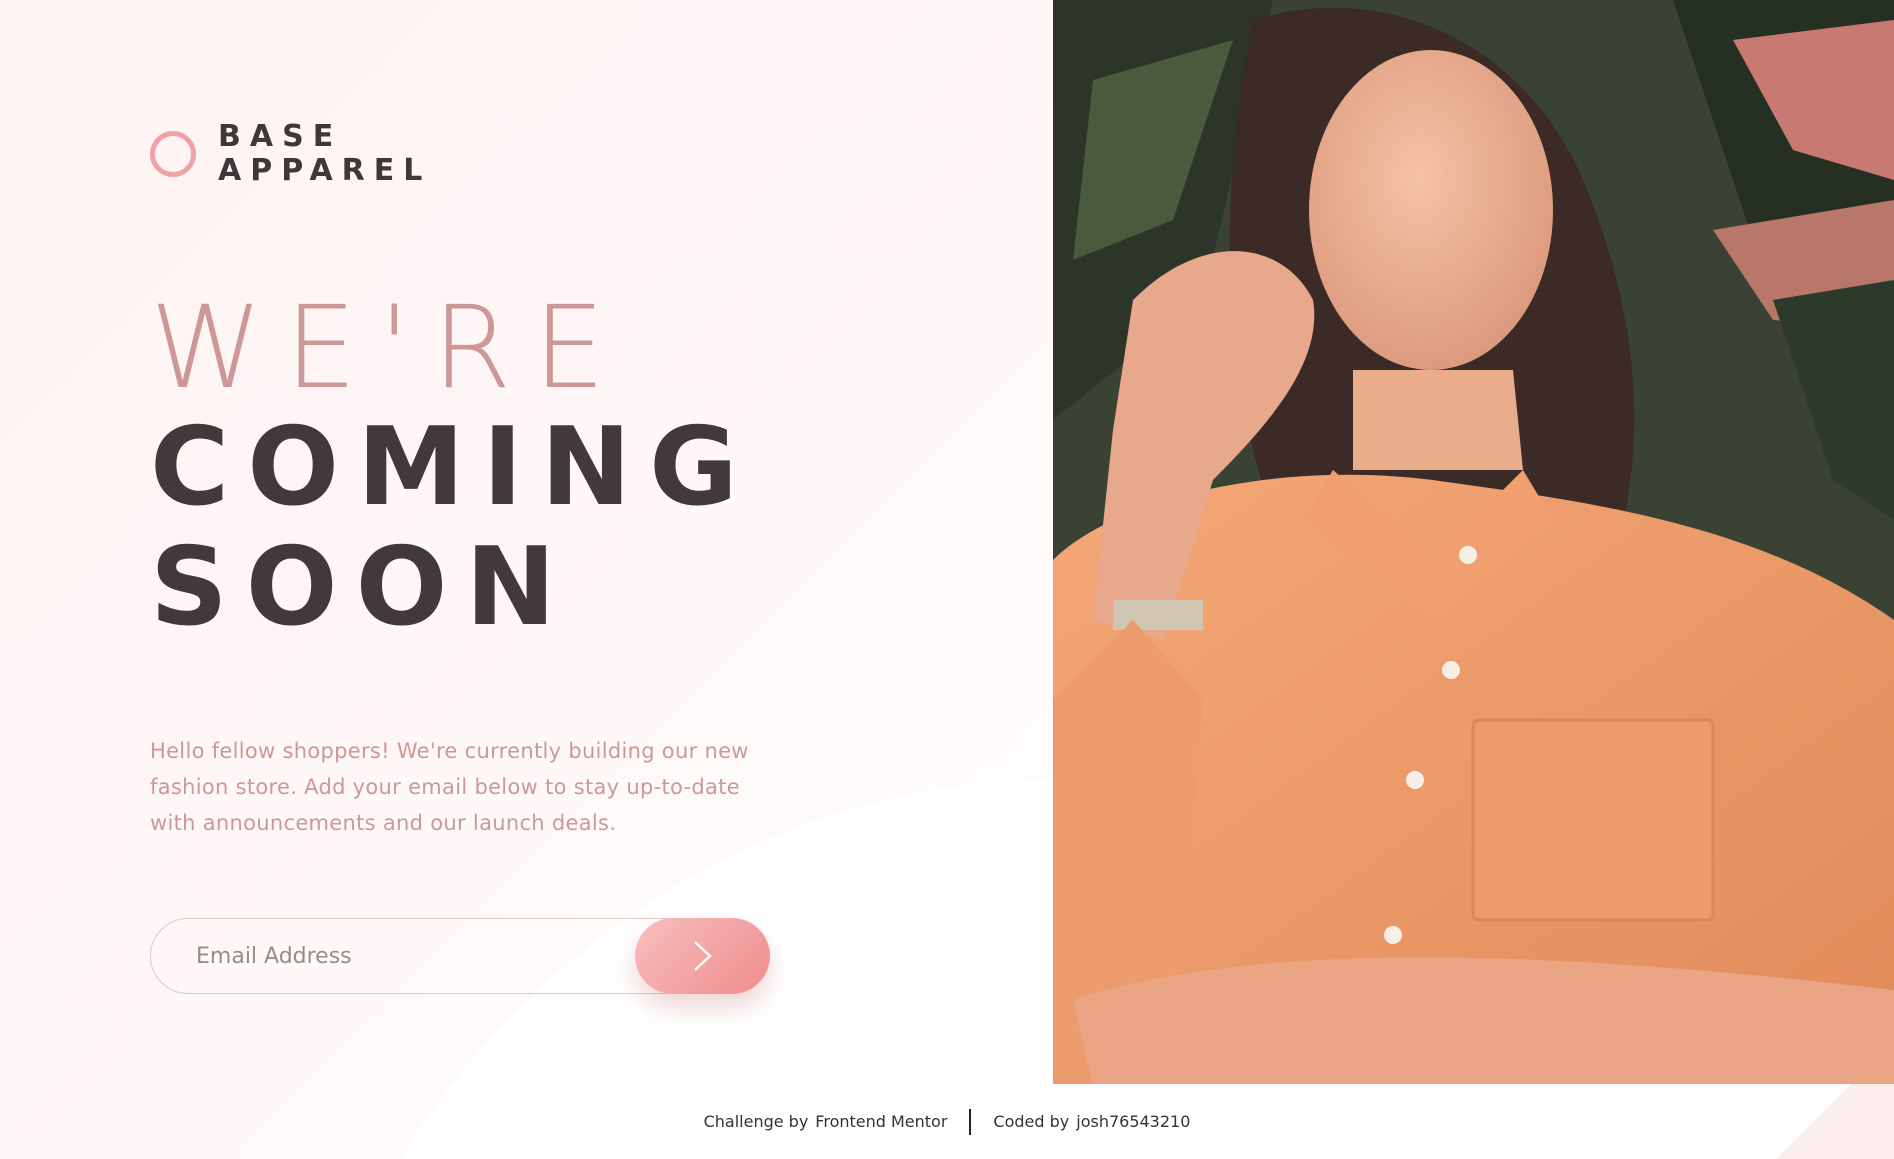  What do you see at coordinates (970, 1121) in the screenshot?
I see `footer-divider` at bounding box center [970, 1121].